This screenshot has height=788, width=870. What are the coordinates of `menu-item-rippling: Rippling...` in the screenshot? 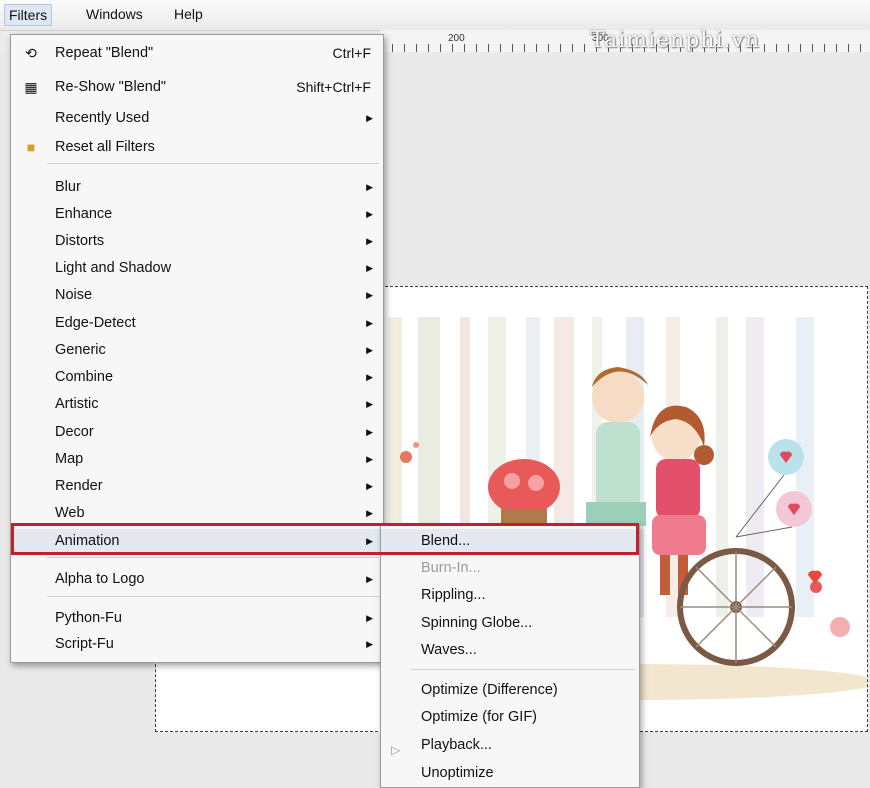 It's located at (510, 595).